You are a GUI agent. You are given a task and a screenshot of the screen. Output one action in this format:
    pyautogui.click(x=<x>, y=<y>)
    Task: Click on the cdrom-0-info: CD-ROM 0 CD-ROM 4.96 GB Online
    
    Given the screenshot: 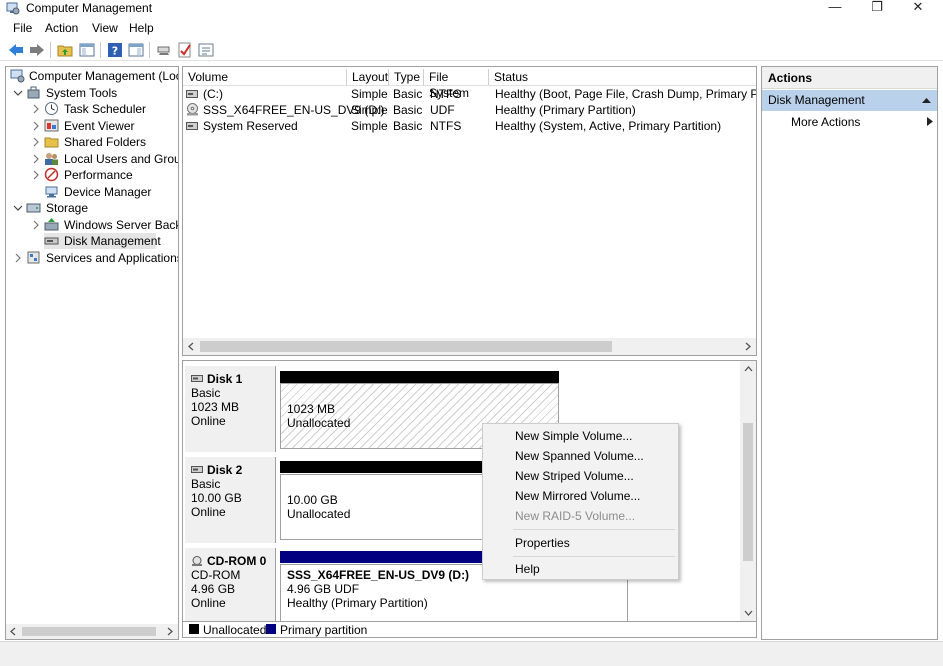 What is the action you would take?
    pyautogui.click(x=230, y=584)
    